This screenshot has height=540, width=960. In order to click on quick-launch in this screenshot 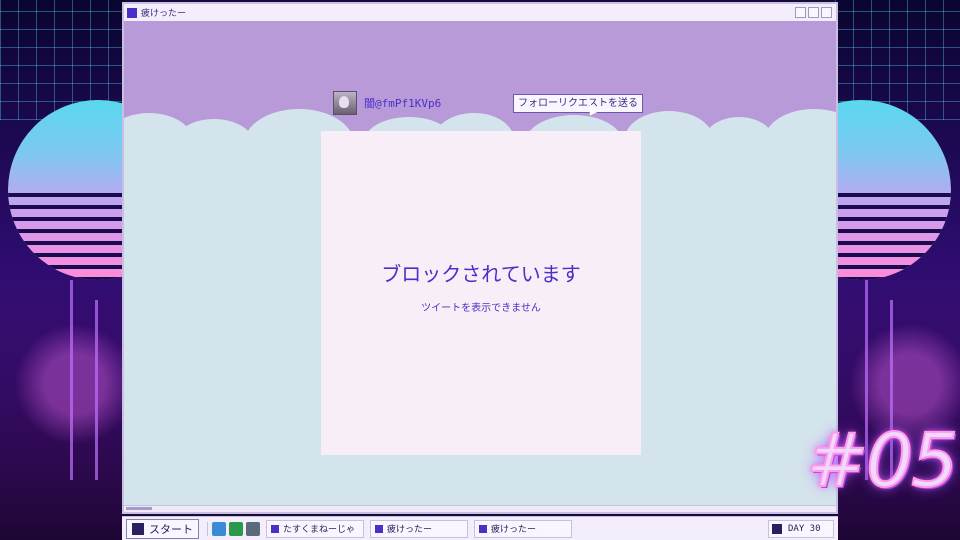, I will do `click(233, 528)`.